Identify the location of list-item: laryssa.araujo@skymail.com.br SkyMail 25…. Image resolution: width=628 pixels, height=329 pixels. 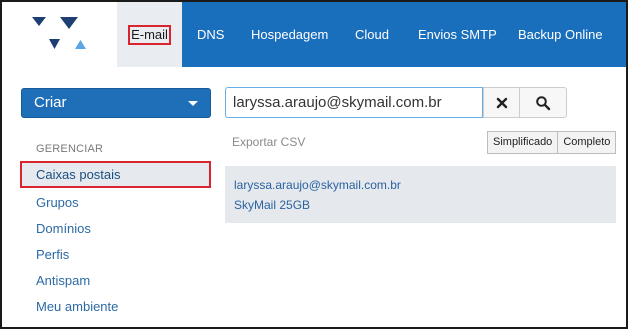
(420, 194).